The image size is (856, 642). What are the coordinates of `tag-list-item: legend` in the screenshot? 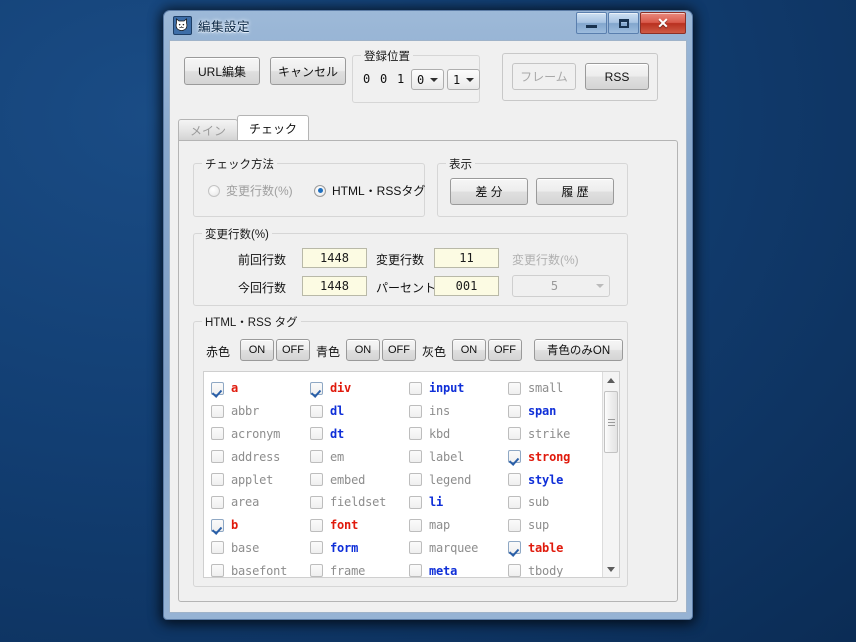 It's located at (458, 479).